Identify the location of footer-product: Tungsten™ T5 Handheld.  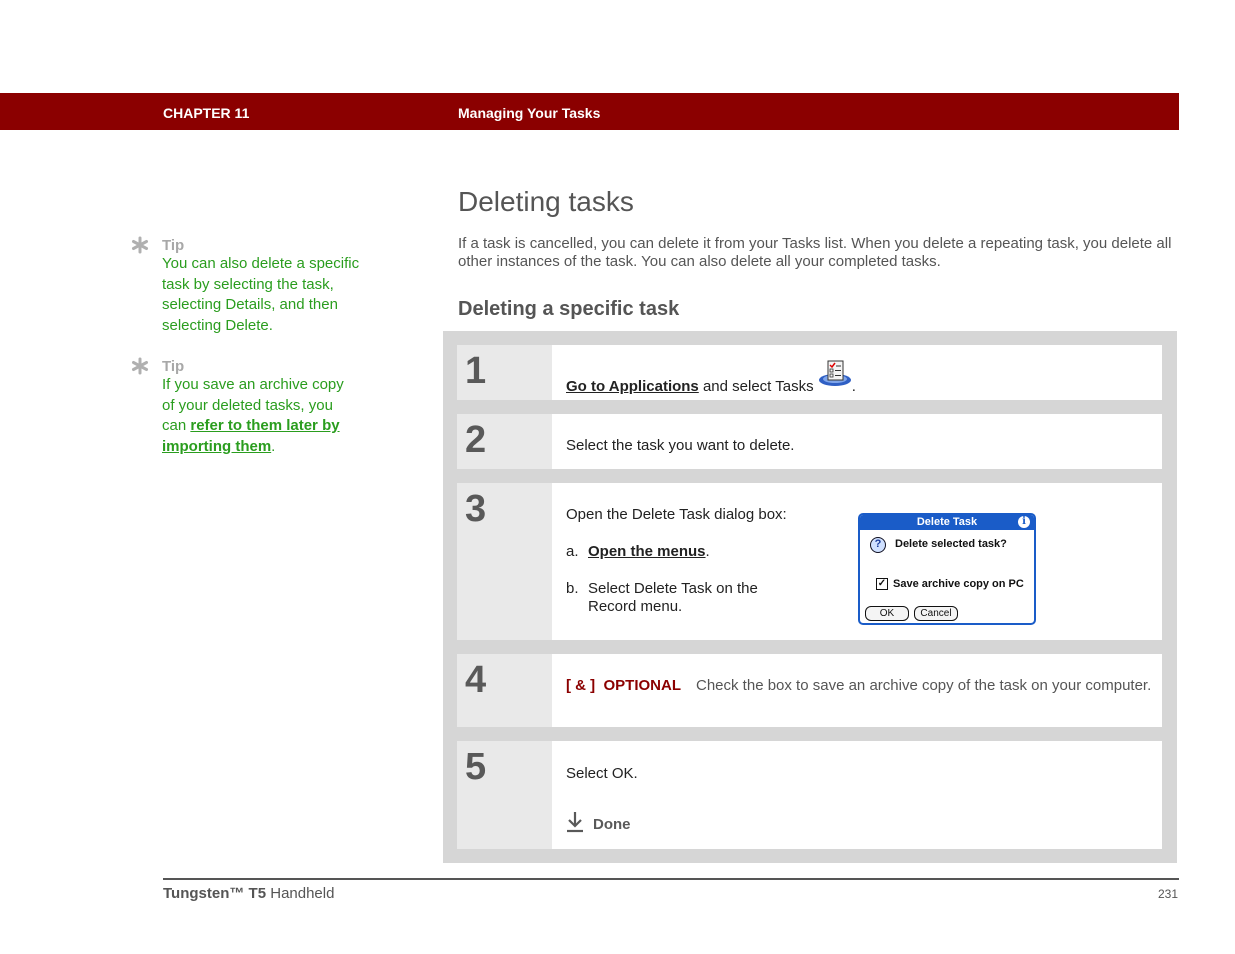
(248, 893).